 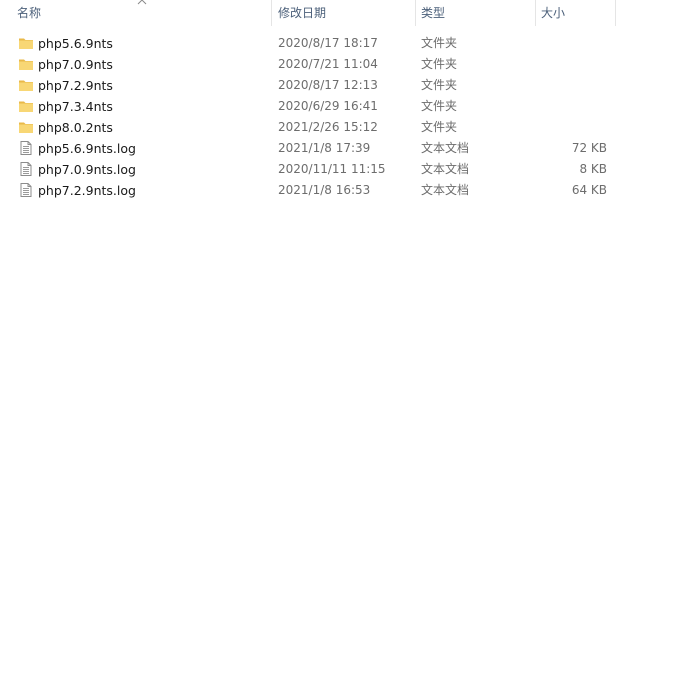 What do you see at coordinates (328, 127) in the screenshot?
I see `file-modified: 2021/2/26 15:12` at bounding box center [328, 127].